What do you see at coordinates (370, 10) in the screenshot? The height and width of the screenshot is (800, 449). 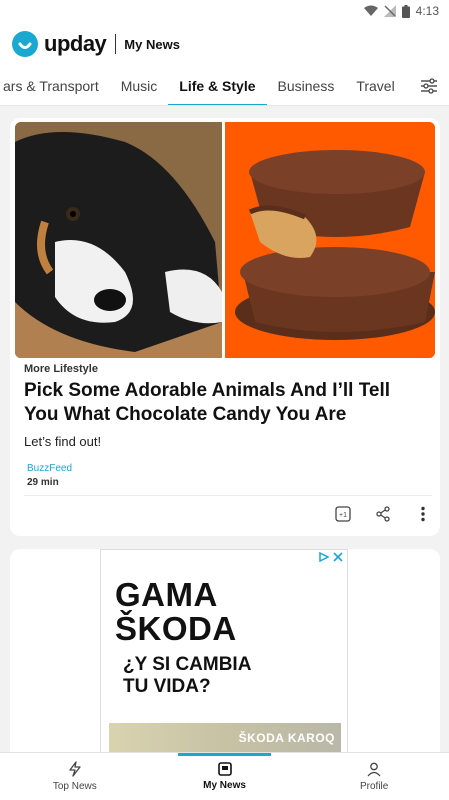 I see `wifi-icon` at bounding box center [370, 10].